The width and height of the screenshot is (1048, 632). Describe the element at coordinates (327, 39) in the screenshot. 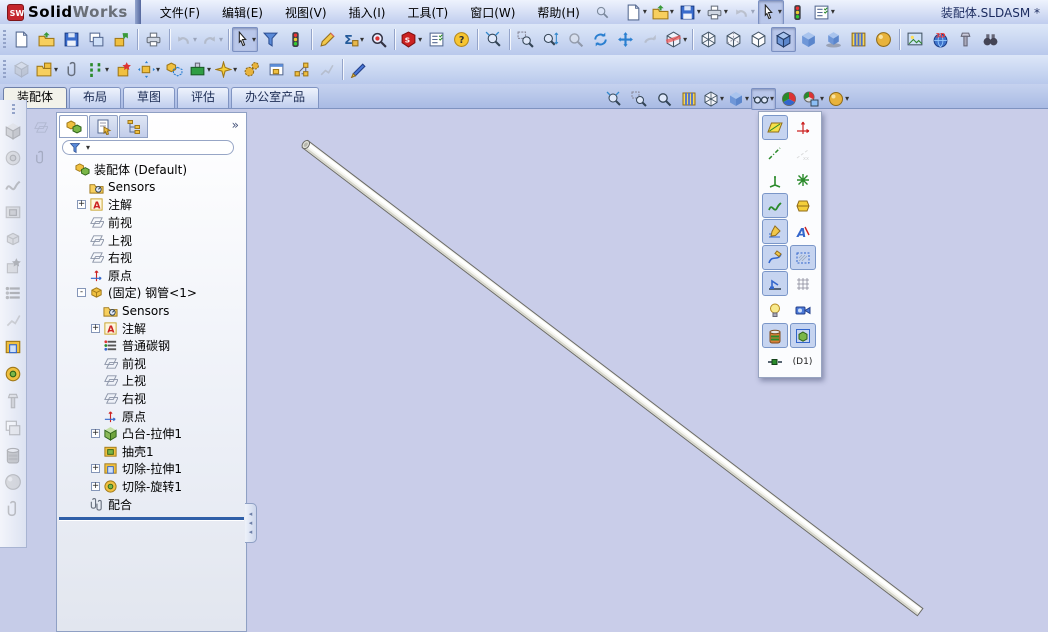

I see `sketch-button` at that location.